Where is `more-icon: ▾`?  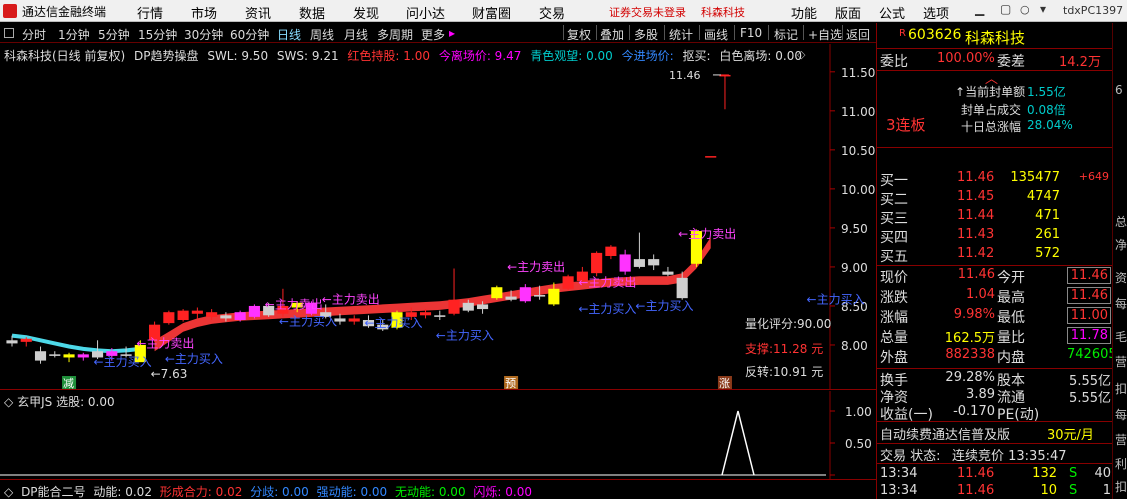
more-icon: ▾ is located at coordinates (1043, 9).